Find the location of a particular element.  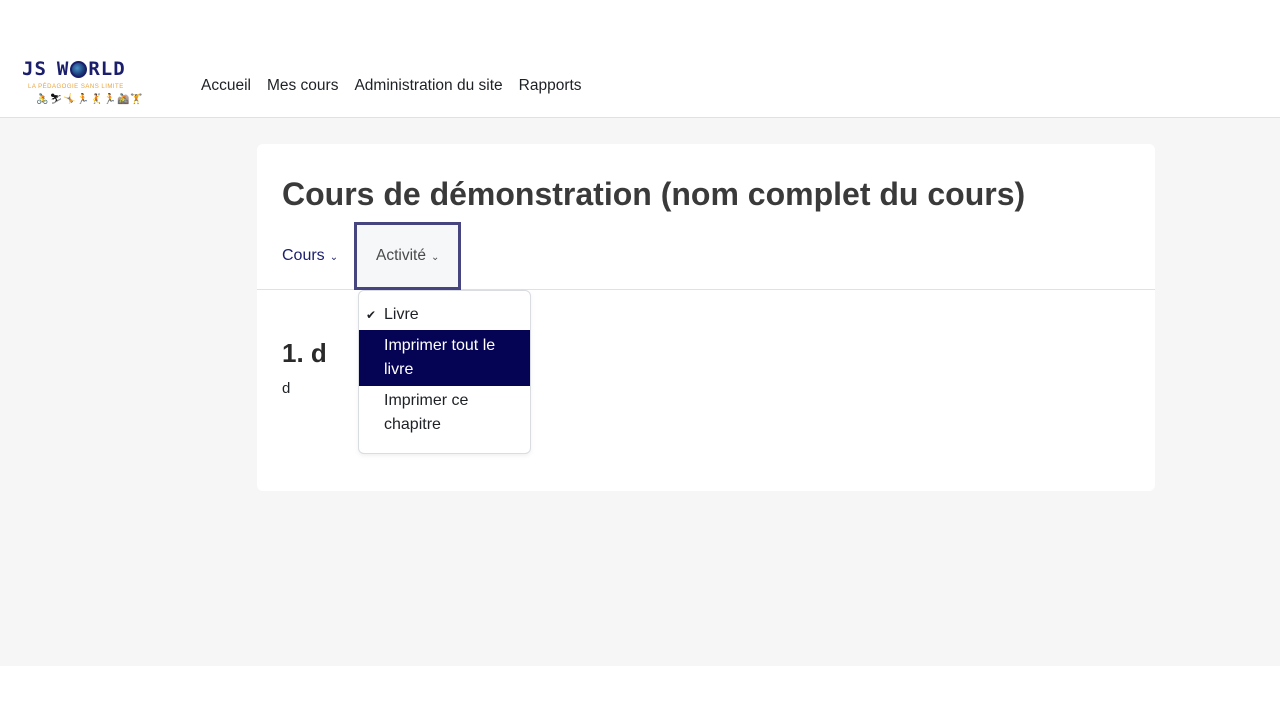

cours-menu-button: Cours ⌄ is located at coordinates (310, 256).